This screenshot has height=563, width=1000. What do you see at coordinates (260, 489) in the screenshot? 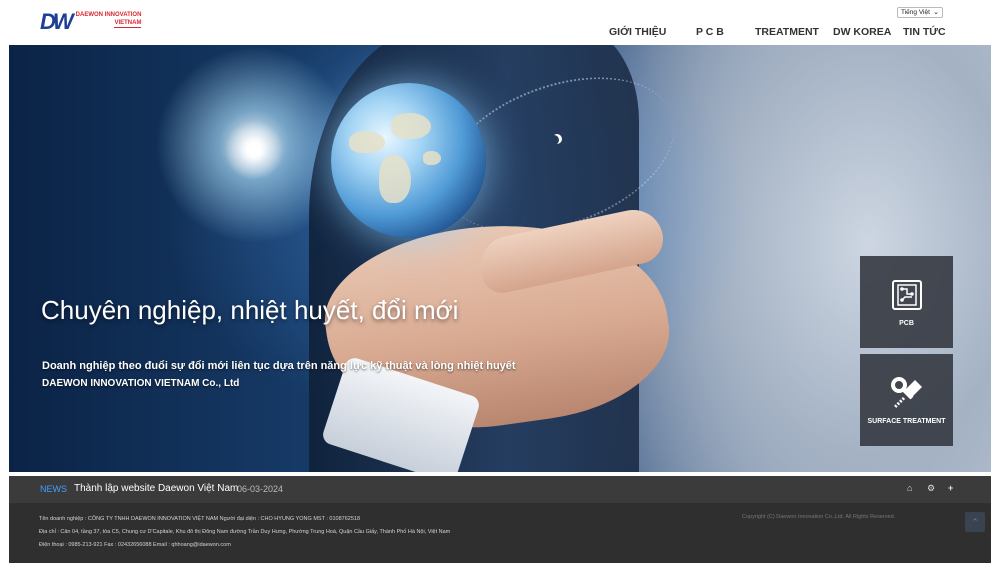
I see `news-date: 06-03-2024` at bounding box center [260, 489].